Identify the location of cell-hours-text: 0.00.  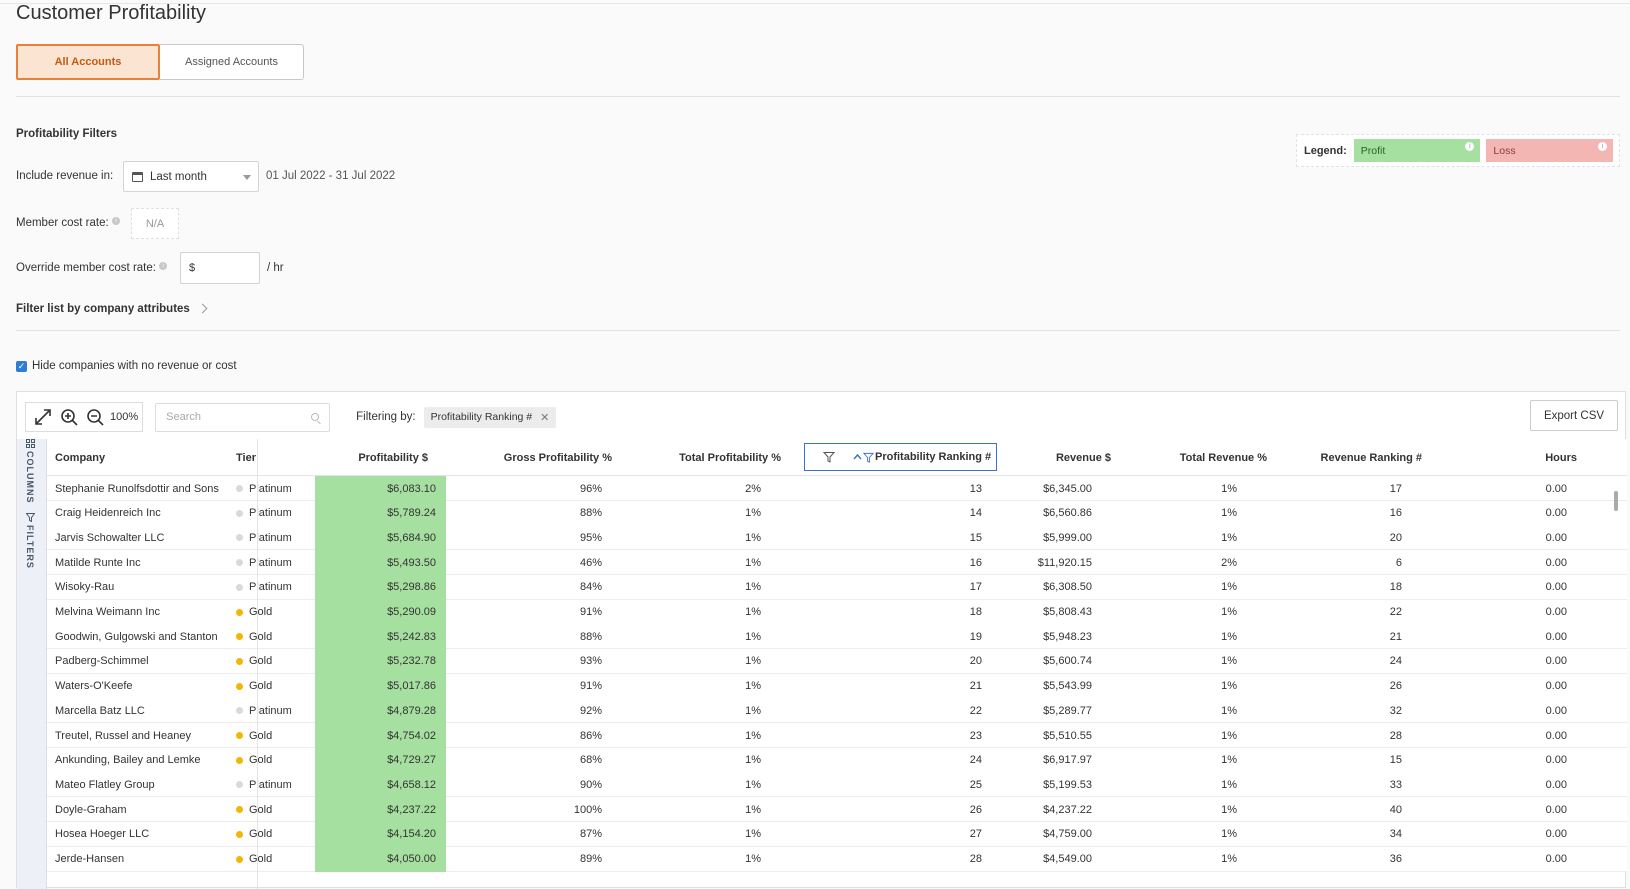
(1556, 636).